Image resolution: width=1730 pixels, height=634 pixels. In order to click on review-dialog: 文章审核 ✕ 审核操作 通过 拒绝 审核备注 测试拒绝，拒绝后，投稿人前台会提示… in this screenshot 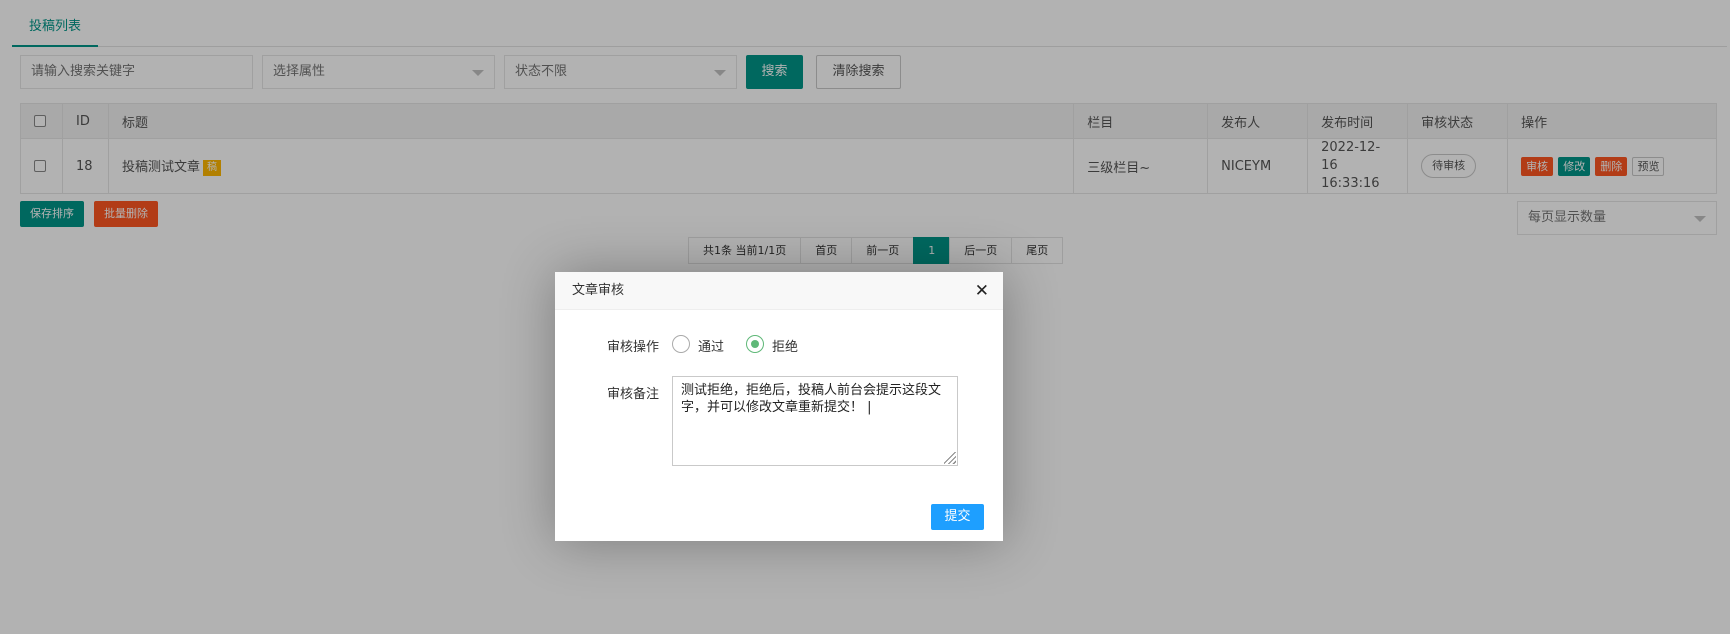, I will do `click(779, 406)`.